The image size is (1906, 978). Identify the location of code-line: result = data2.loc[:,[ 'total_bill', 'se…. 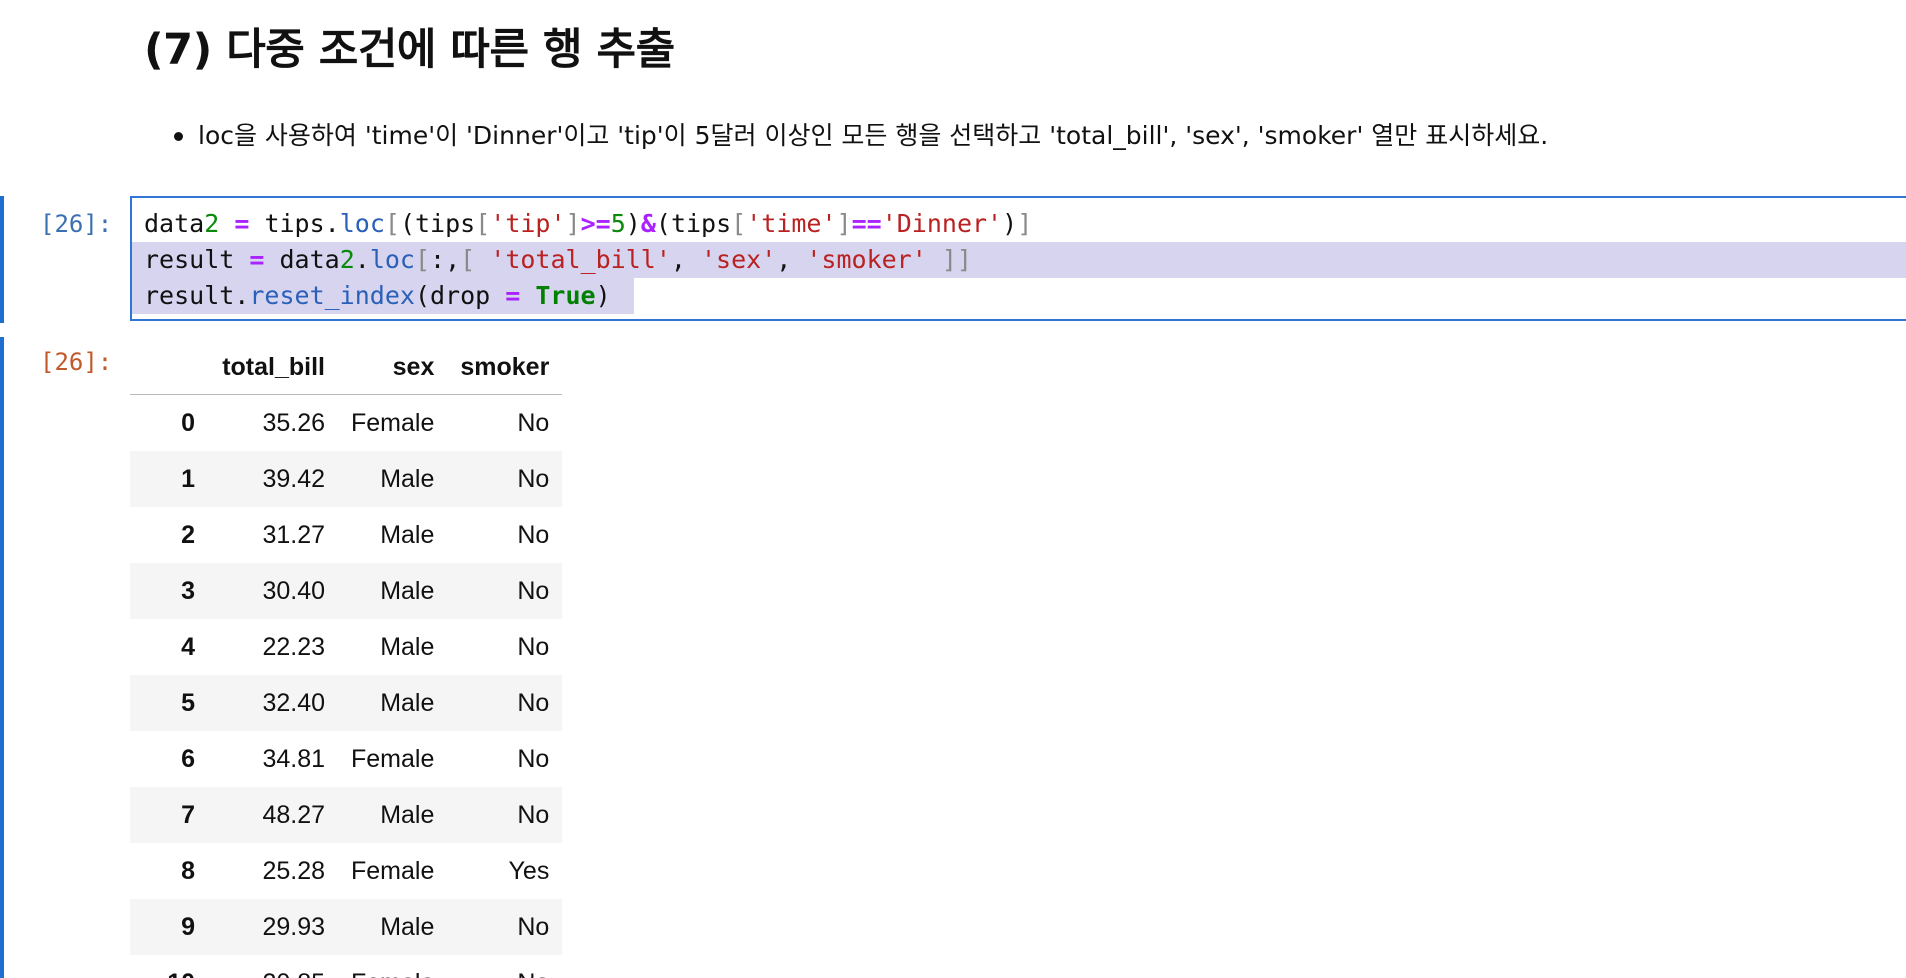
(1019, 260).